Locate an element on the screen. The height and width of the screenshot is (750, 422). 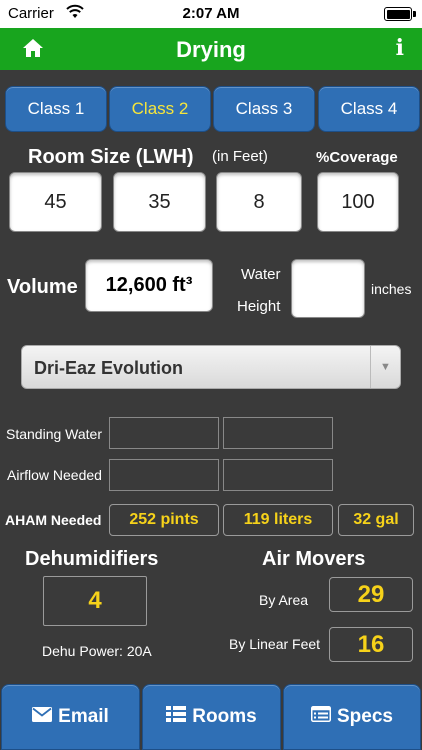
width-input: 35 is located at coordinates (159, 202).